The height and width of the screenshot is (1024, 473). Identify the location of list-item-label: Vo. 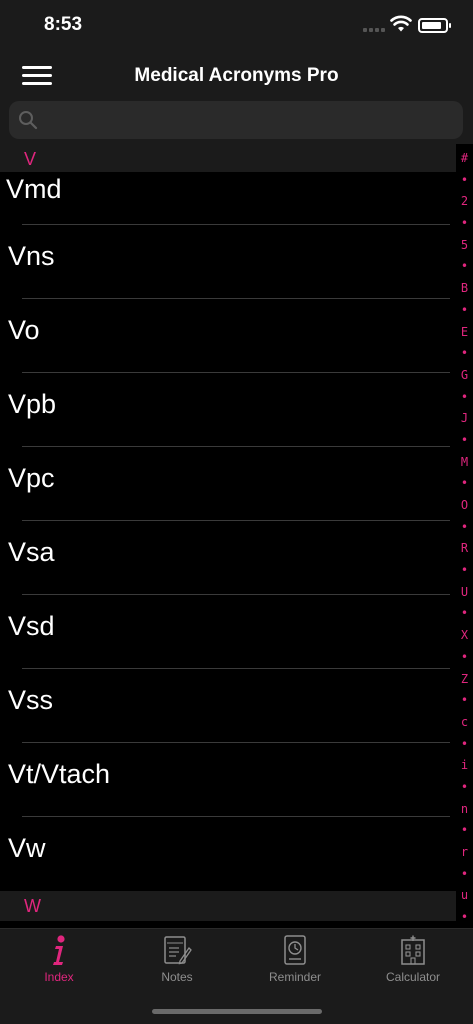
(24, 330).